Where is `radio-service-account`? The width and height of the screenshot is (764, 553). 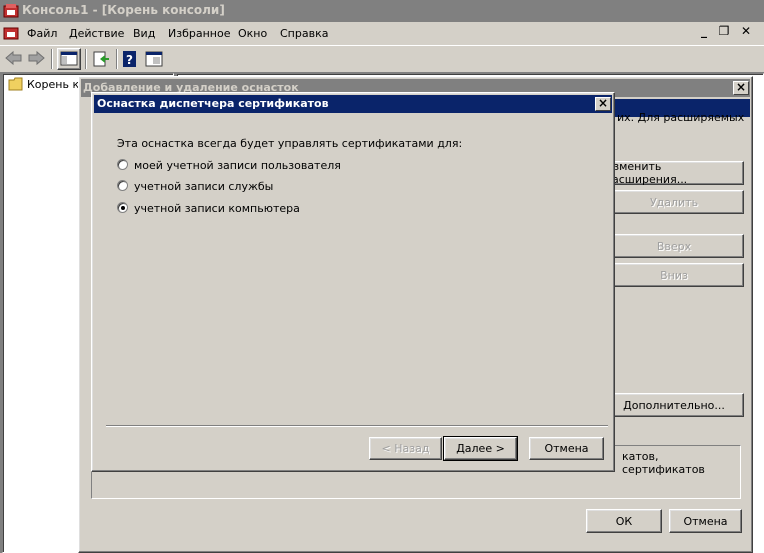
radio-service-account is located at coordinates (122, 185).